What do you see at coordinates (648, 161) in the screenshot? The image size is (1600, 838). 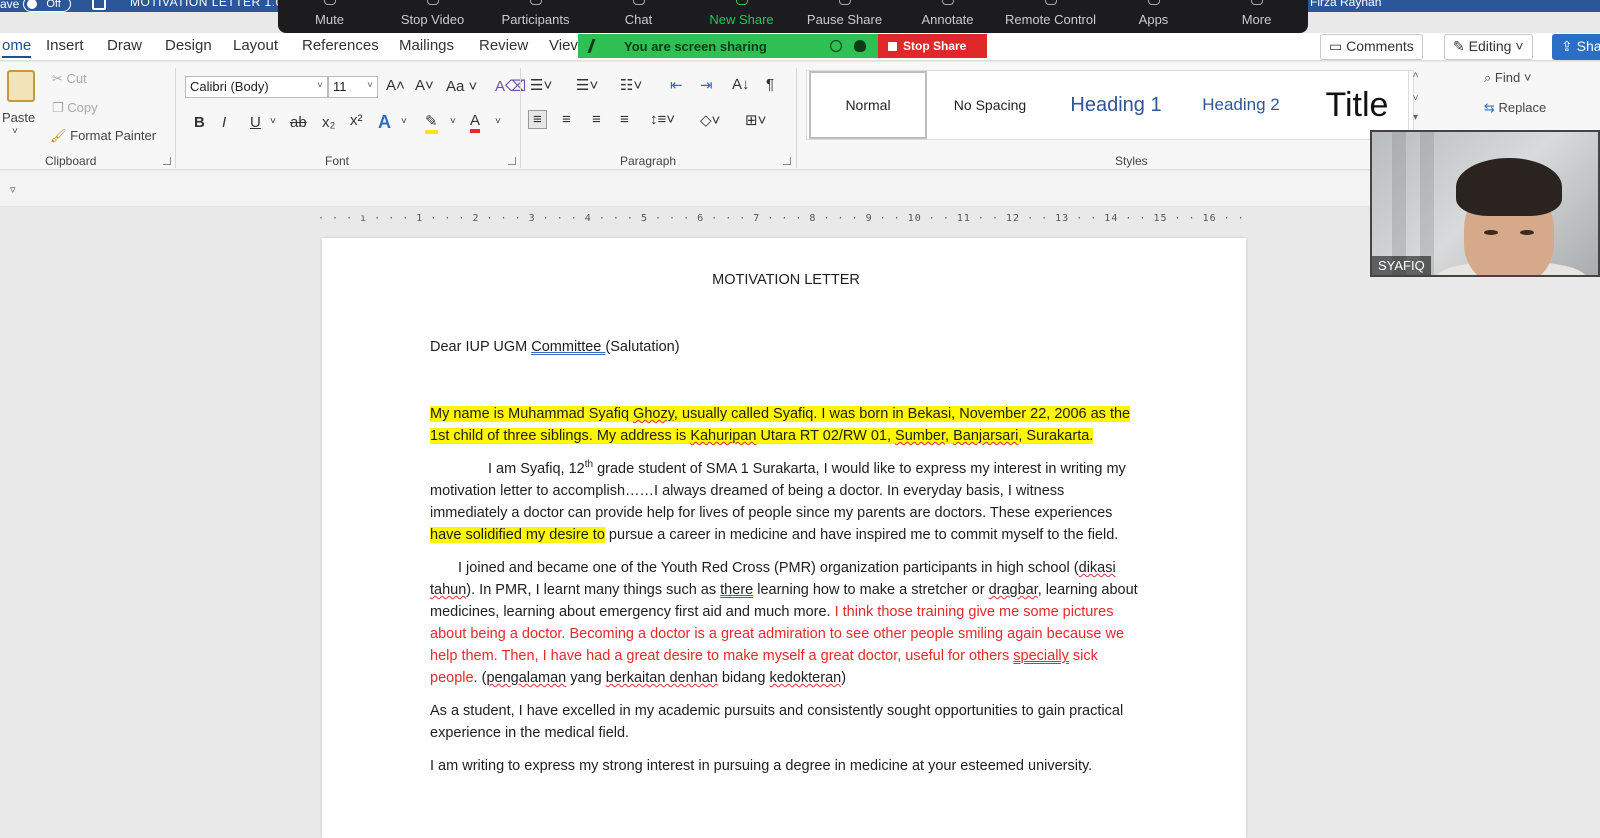 I see `paragraph-group-label: Paragraph` at bounding box center [648, 161].